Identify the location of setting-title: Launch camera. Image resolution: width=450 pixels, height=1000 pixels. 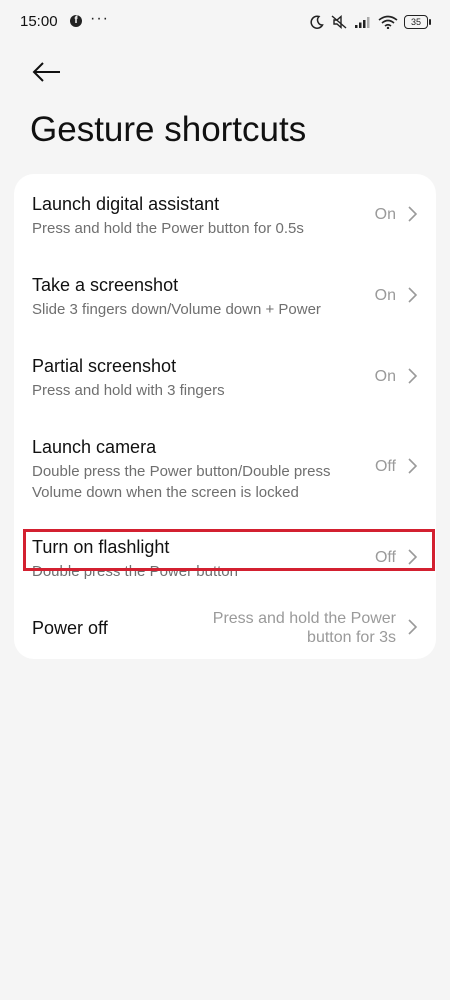
(94, 447).